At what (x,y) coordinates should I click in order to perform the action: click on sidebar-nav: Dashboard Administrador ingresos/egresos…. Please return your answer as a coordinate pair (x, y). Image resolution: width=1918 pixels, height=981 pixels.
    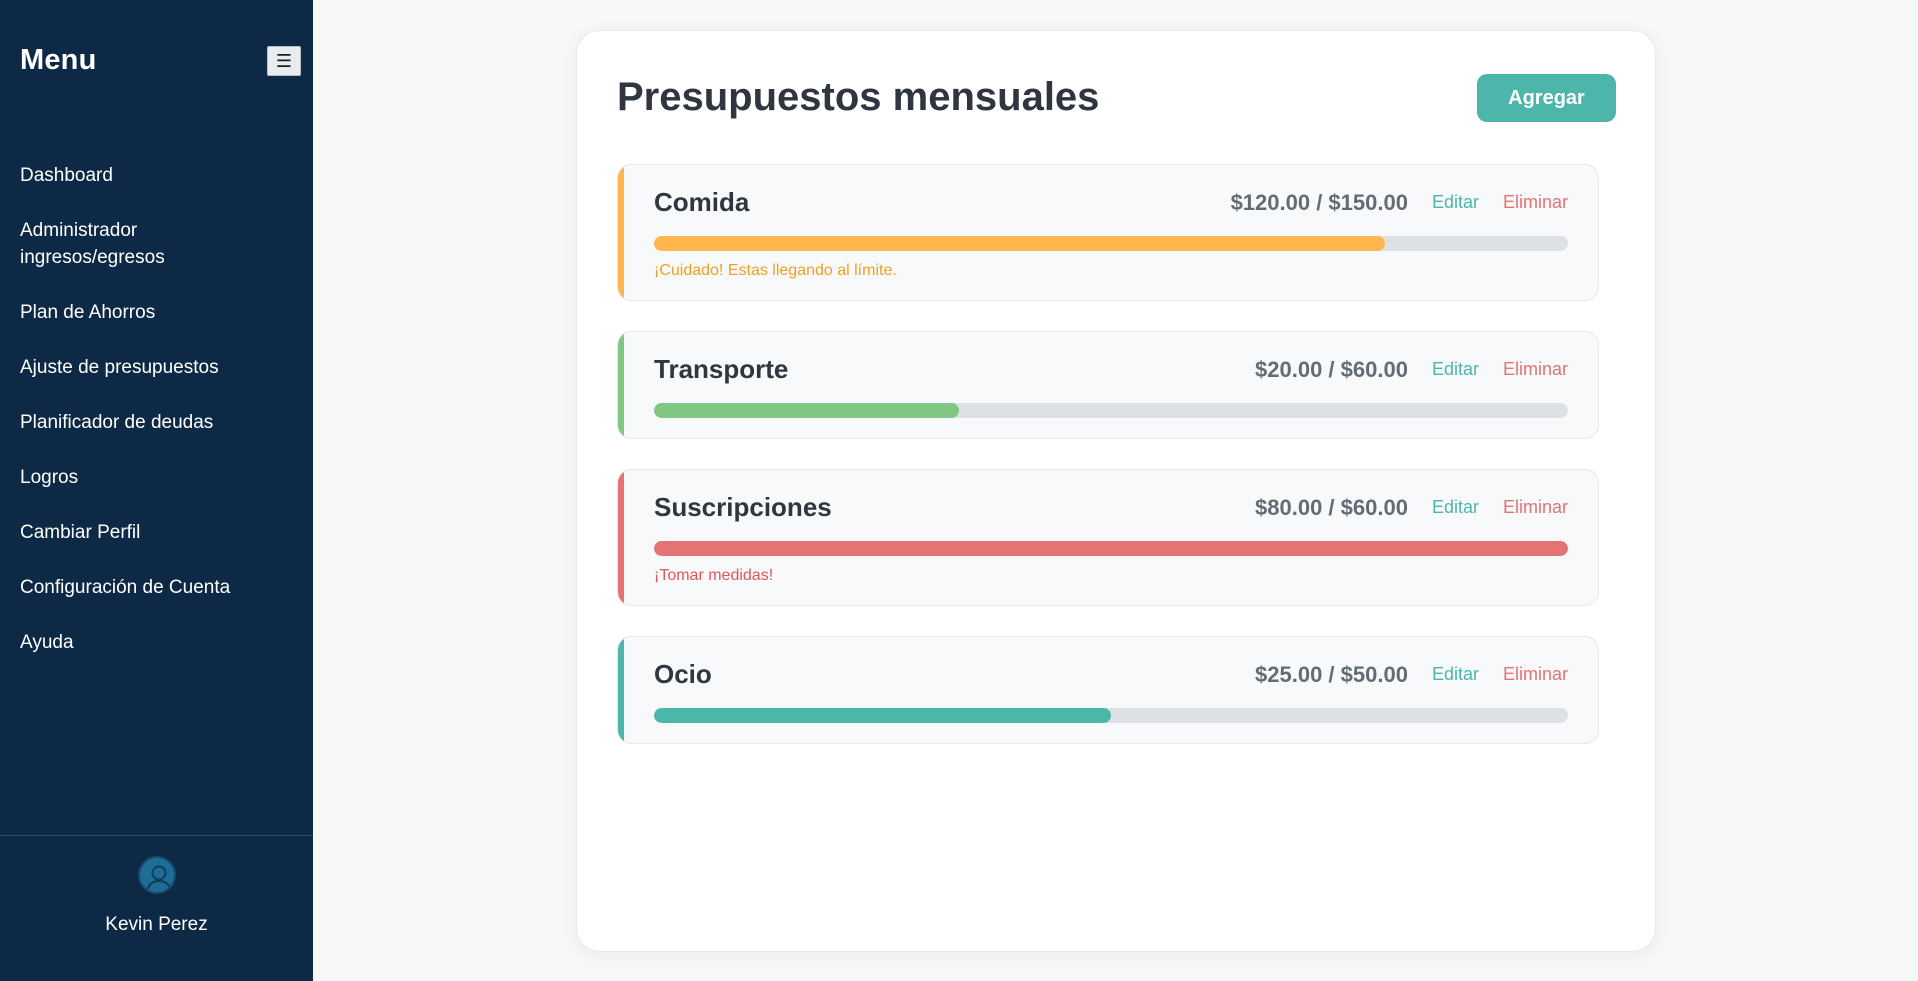
    Looking at the image, I should click on (158, 423).